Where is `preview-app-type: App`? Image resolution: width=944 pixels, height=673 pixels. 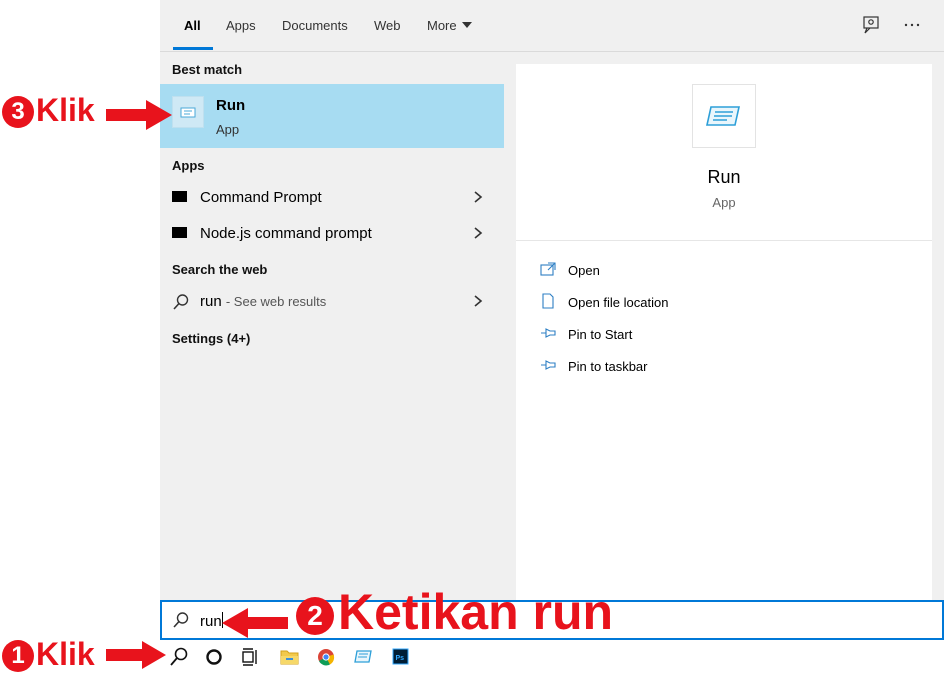 preview-app-type: App is located at coordinates (724, 202).